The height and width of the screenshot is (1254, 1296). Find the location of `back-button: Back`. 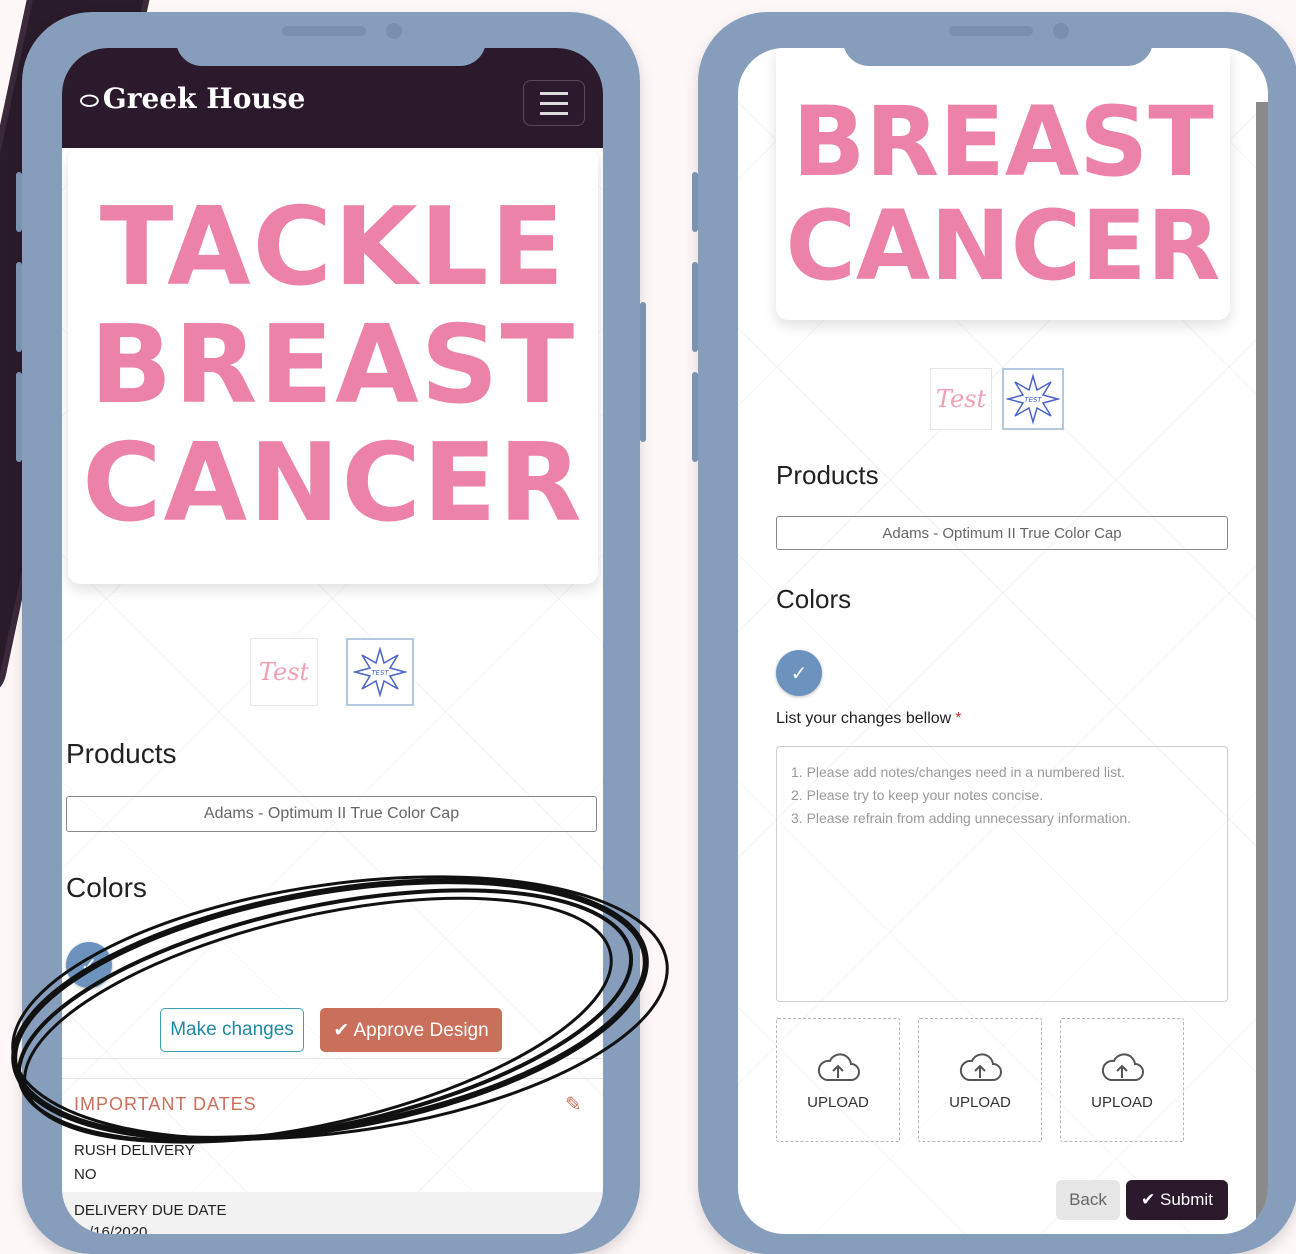

back-button: Back is located at coordinates (1088, 1200).